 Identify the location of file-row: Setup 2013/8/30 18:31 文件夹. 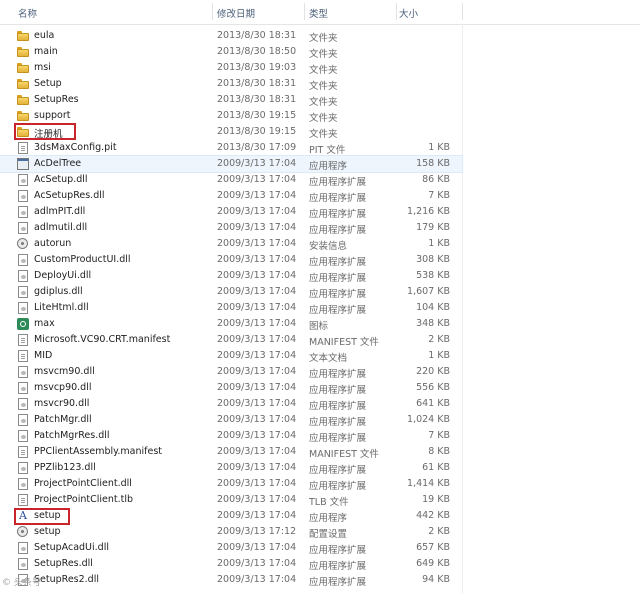
(231, 84).